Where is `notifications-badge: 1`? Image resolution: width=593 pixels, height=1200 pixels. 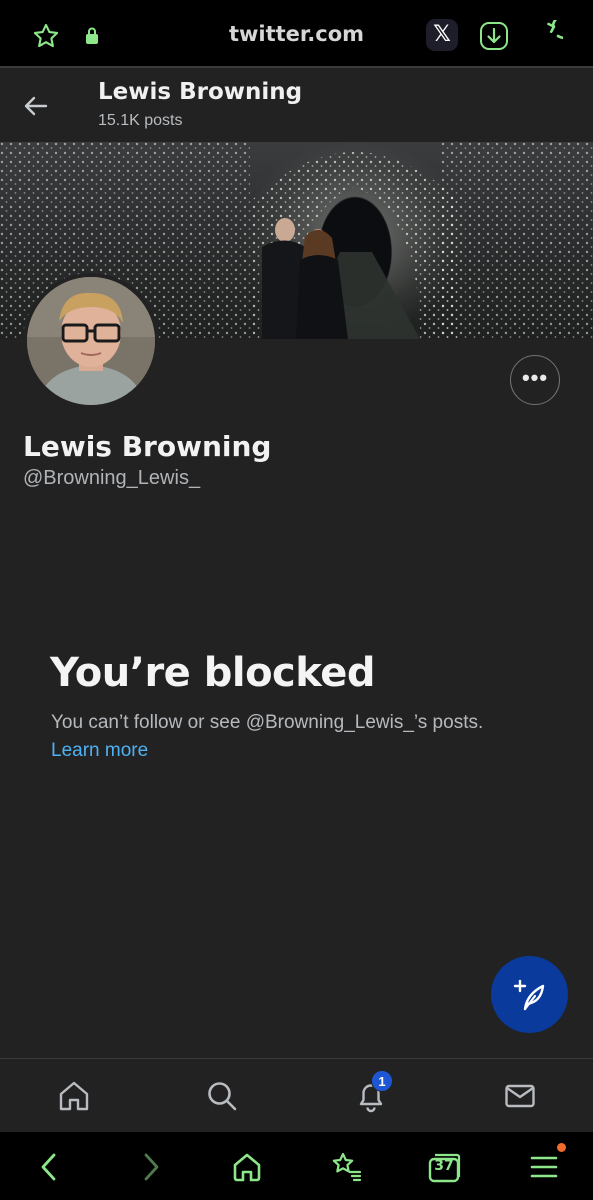
notifications-badge: 1 is located at coordinates (382, 1081).